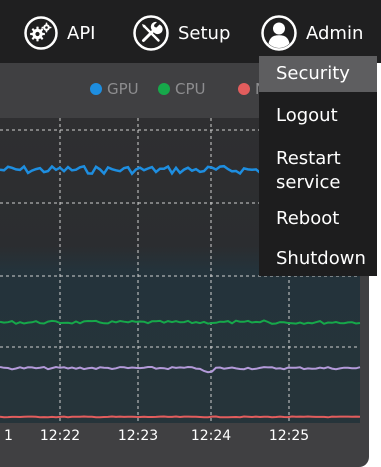 The width and height of the screenshot is (381, 467). I want to click on legend-label-gpu: GPU, so click(123, 89).